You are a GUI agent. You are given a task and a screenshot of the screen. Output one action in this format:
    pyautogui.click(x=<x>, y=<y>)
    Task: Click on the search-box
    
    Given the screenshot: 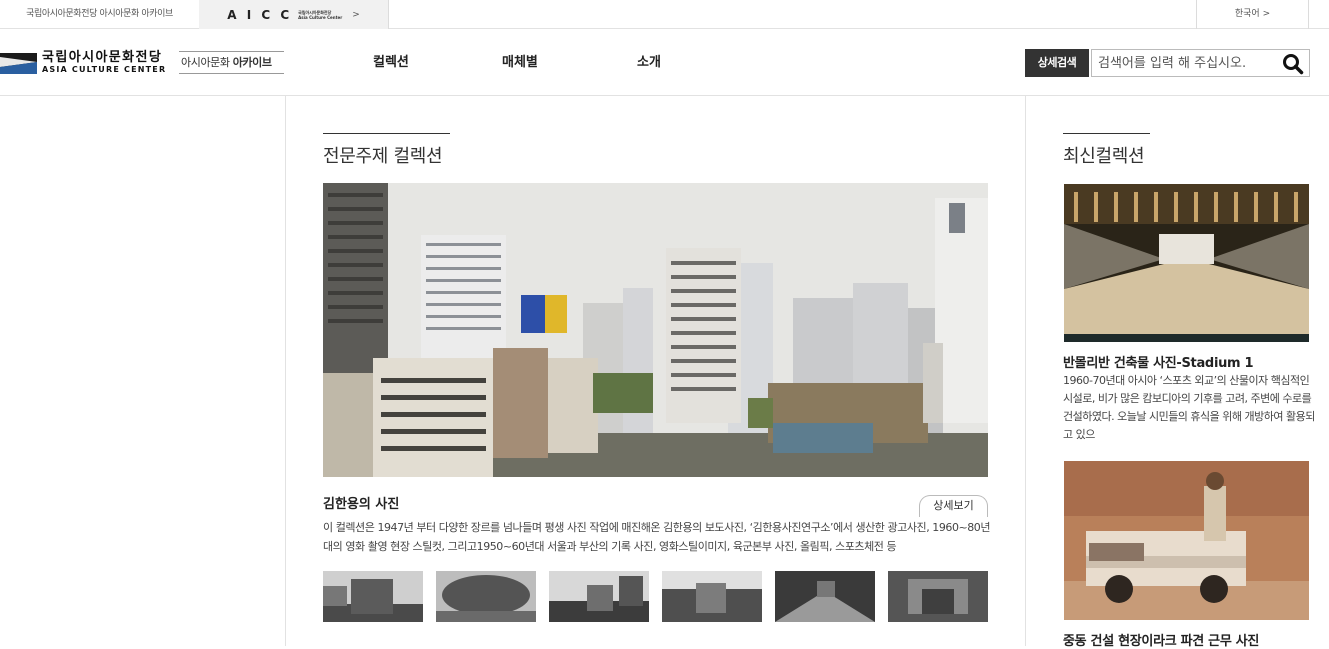 What is the action you would take?
    pyautogui.click(x=1200, y=63)
    